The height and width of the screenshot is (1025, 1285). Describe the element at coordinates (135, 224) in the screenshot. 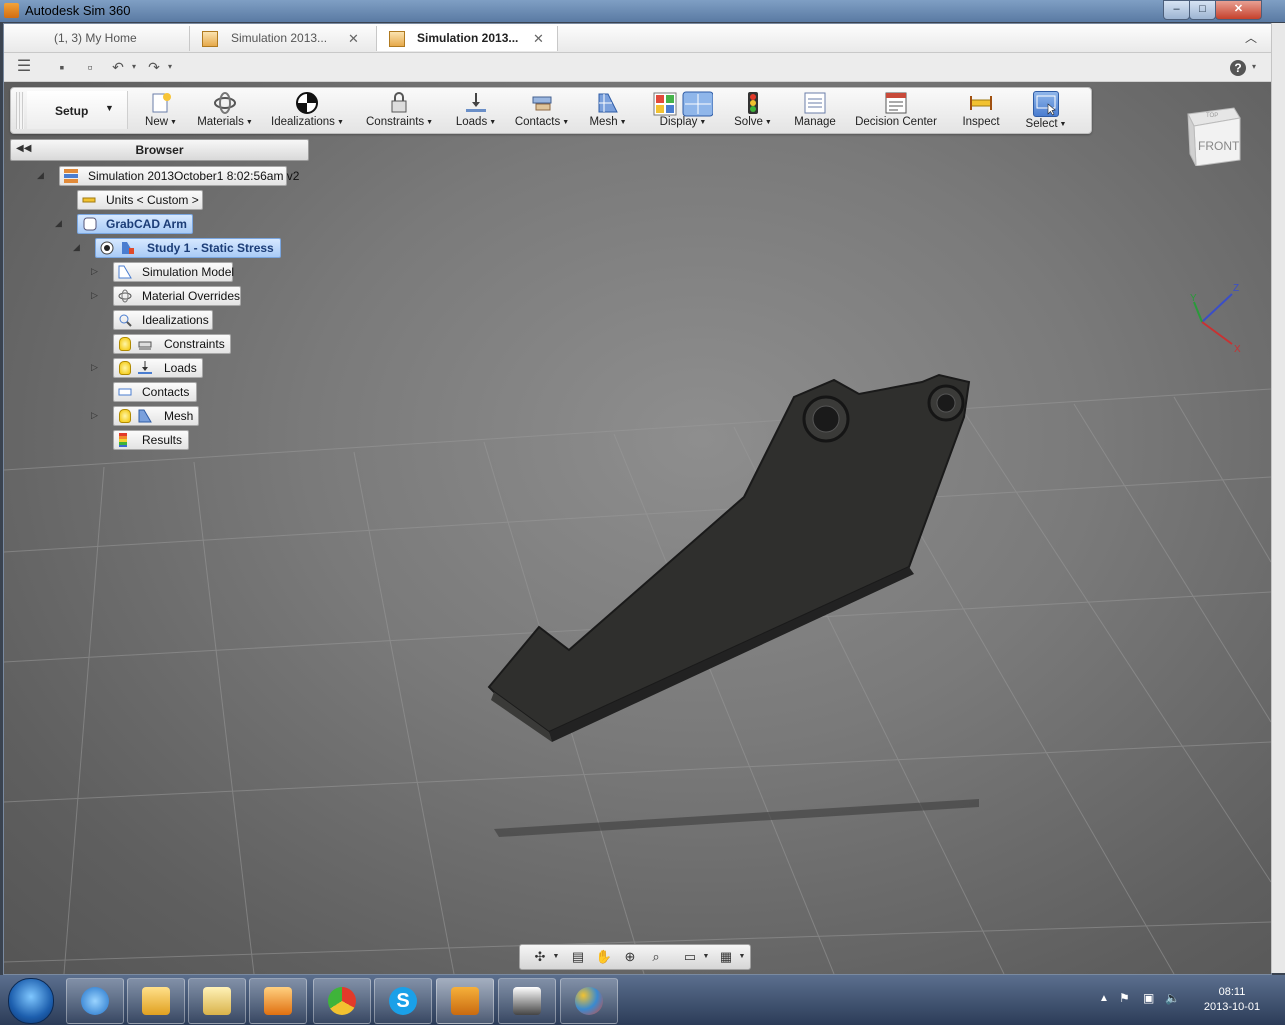

I see `tree-node-model: GrabCAD Arm` at that location.